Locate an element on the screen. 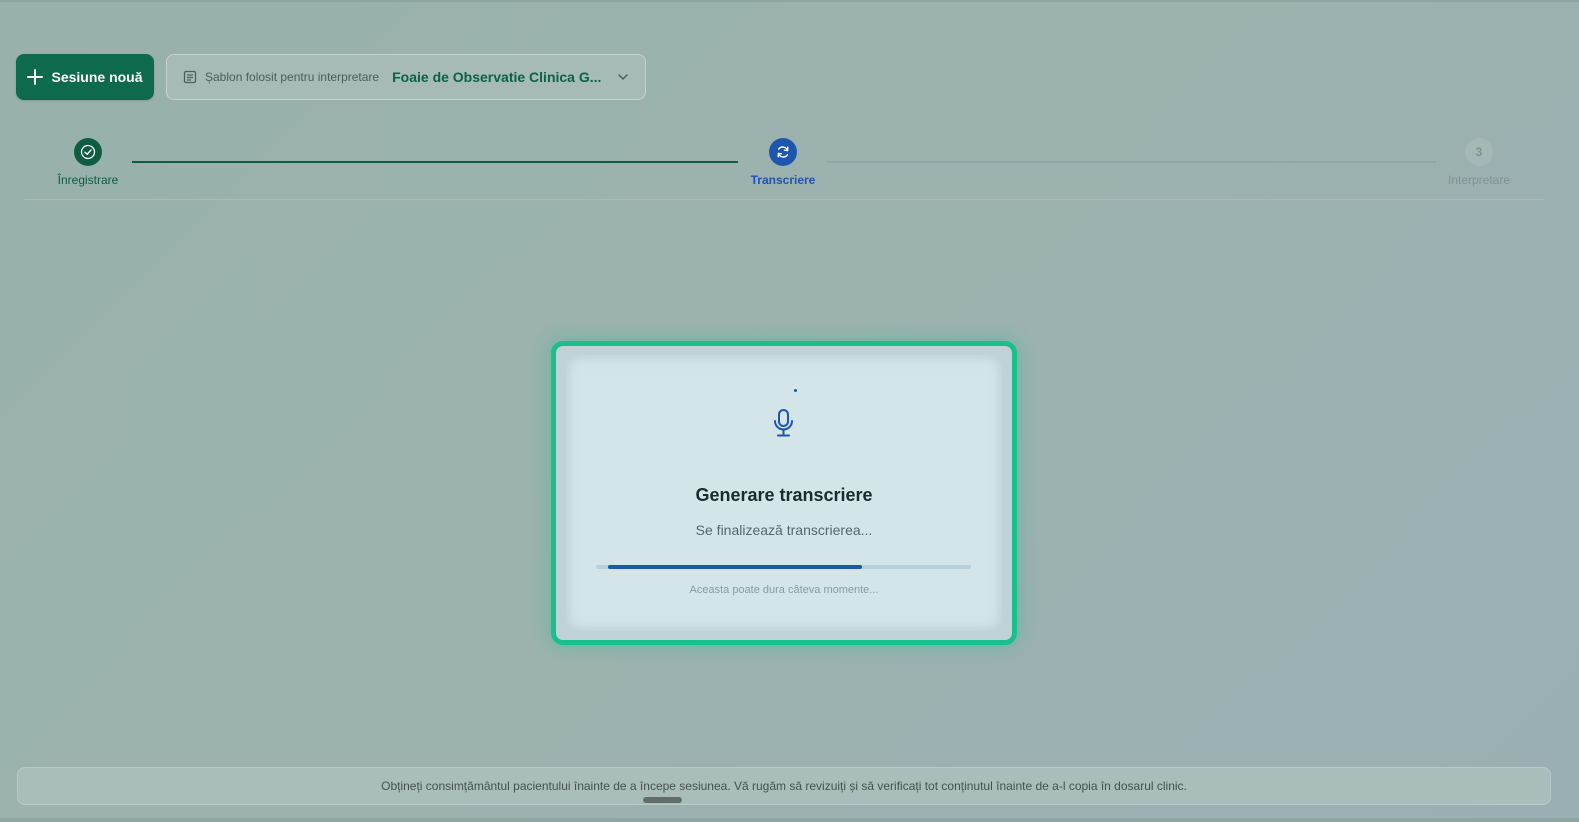 This screenshot has height=822, width=1579. header-divider is located at coordinates (784, 199).